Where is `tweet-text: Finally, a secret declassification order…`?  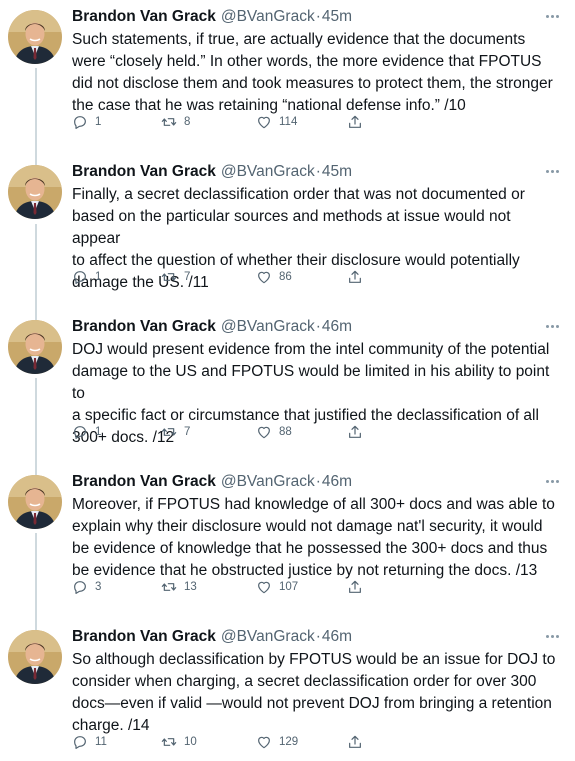 tweet-text: Finally, a secret declassification order… is located at coordinates (298, 238).